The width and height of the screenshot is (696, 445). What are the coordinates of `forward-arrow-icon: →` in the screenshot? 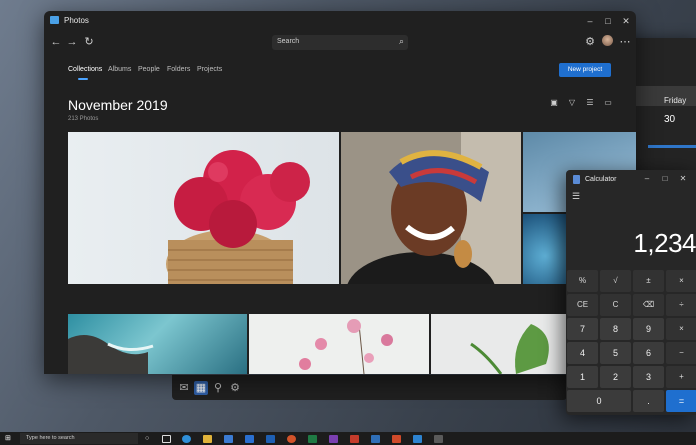 It's located at (72, 42).